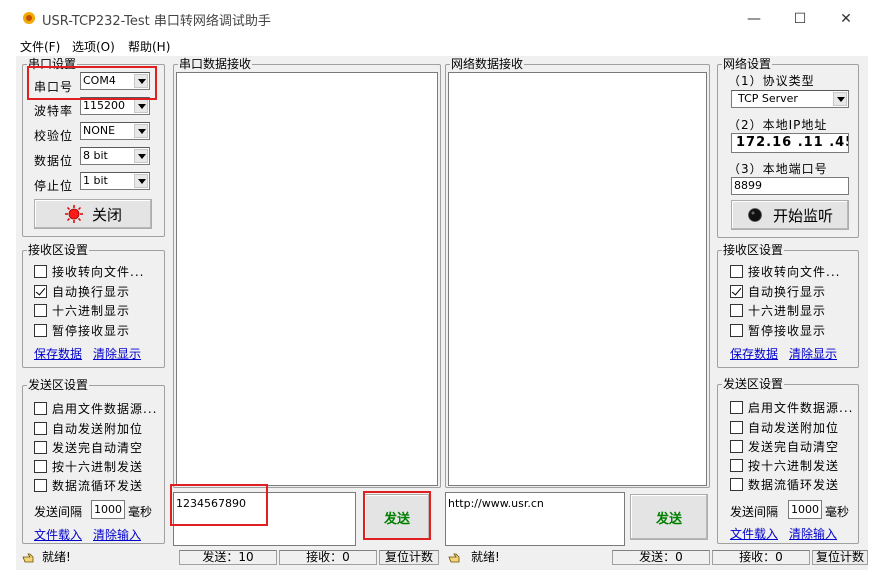 The height and width of the screenshot is (585, 885). I want to click on menu-help: 帮助(H), so click(149, 46).